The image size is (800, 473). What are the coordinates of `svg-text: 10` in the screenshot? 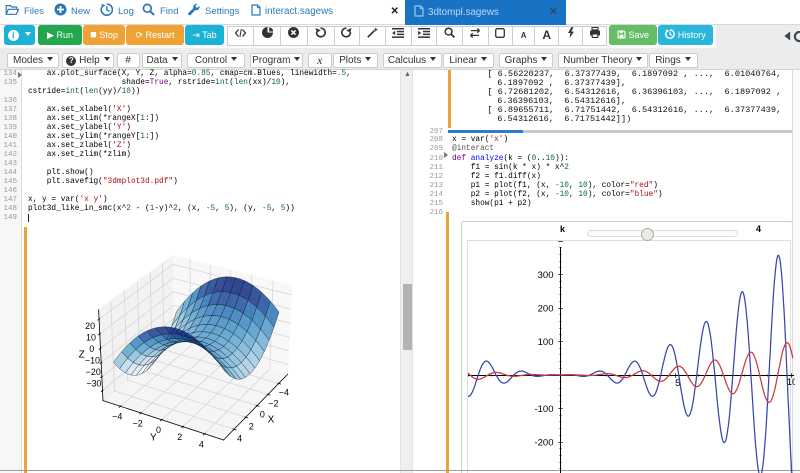 It's located at (91, 337).